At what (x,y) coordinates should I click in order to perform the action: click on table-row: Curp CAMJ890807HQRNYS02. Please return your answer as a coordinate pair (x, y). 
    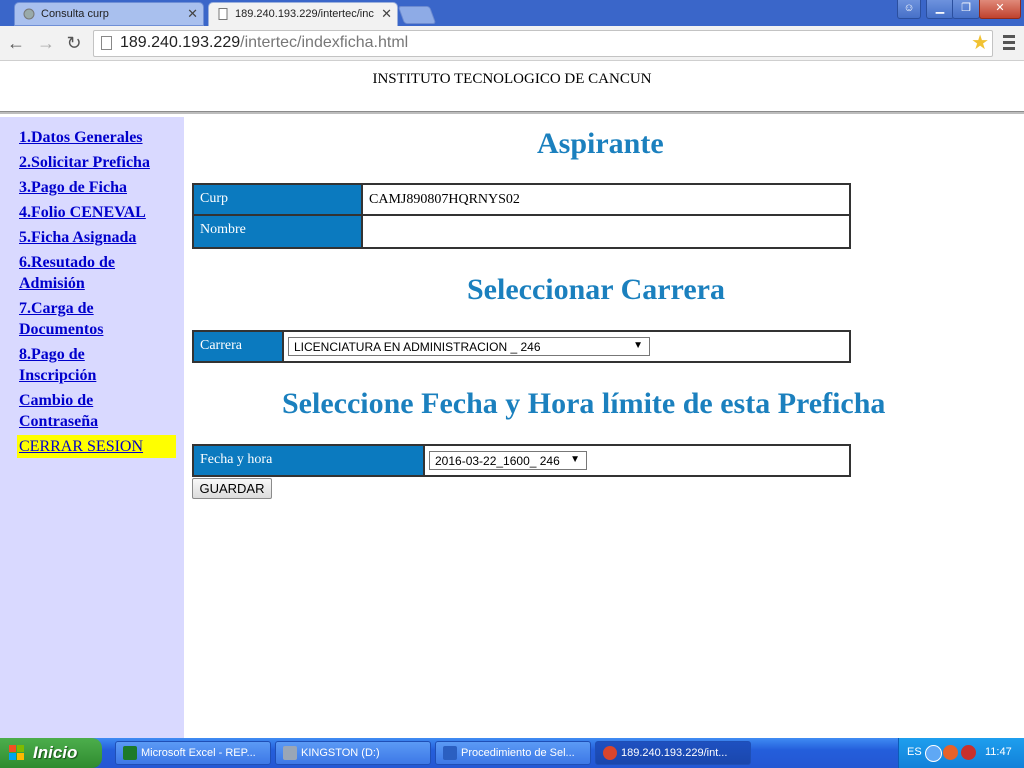
    Looking at the image, I should click on (521, 200).